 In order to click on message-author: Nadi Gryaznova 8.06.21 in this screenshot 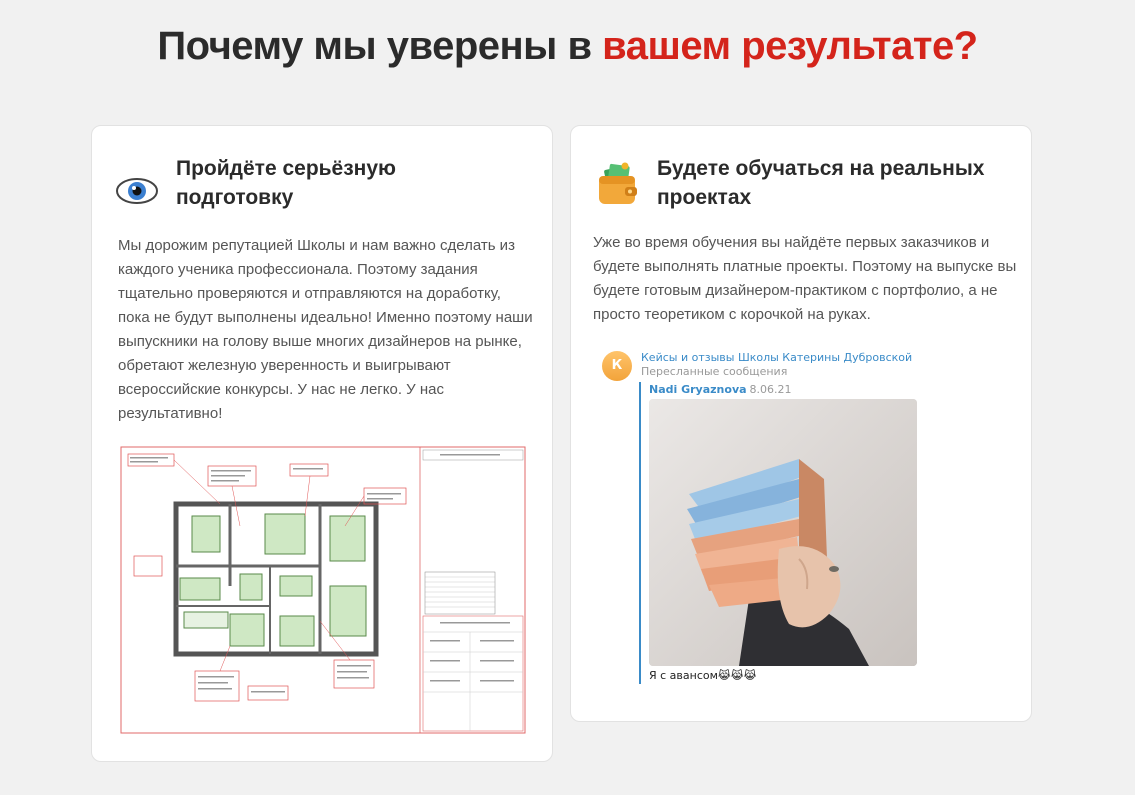, I will do `click(720, 389)`.